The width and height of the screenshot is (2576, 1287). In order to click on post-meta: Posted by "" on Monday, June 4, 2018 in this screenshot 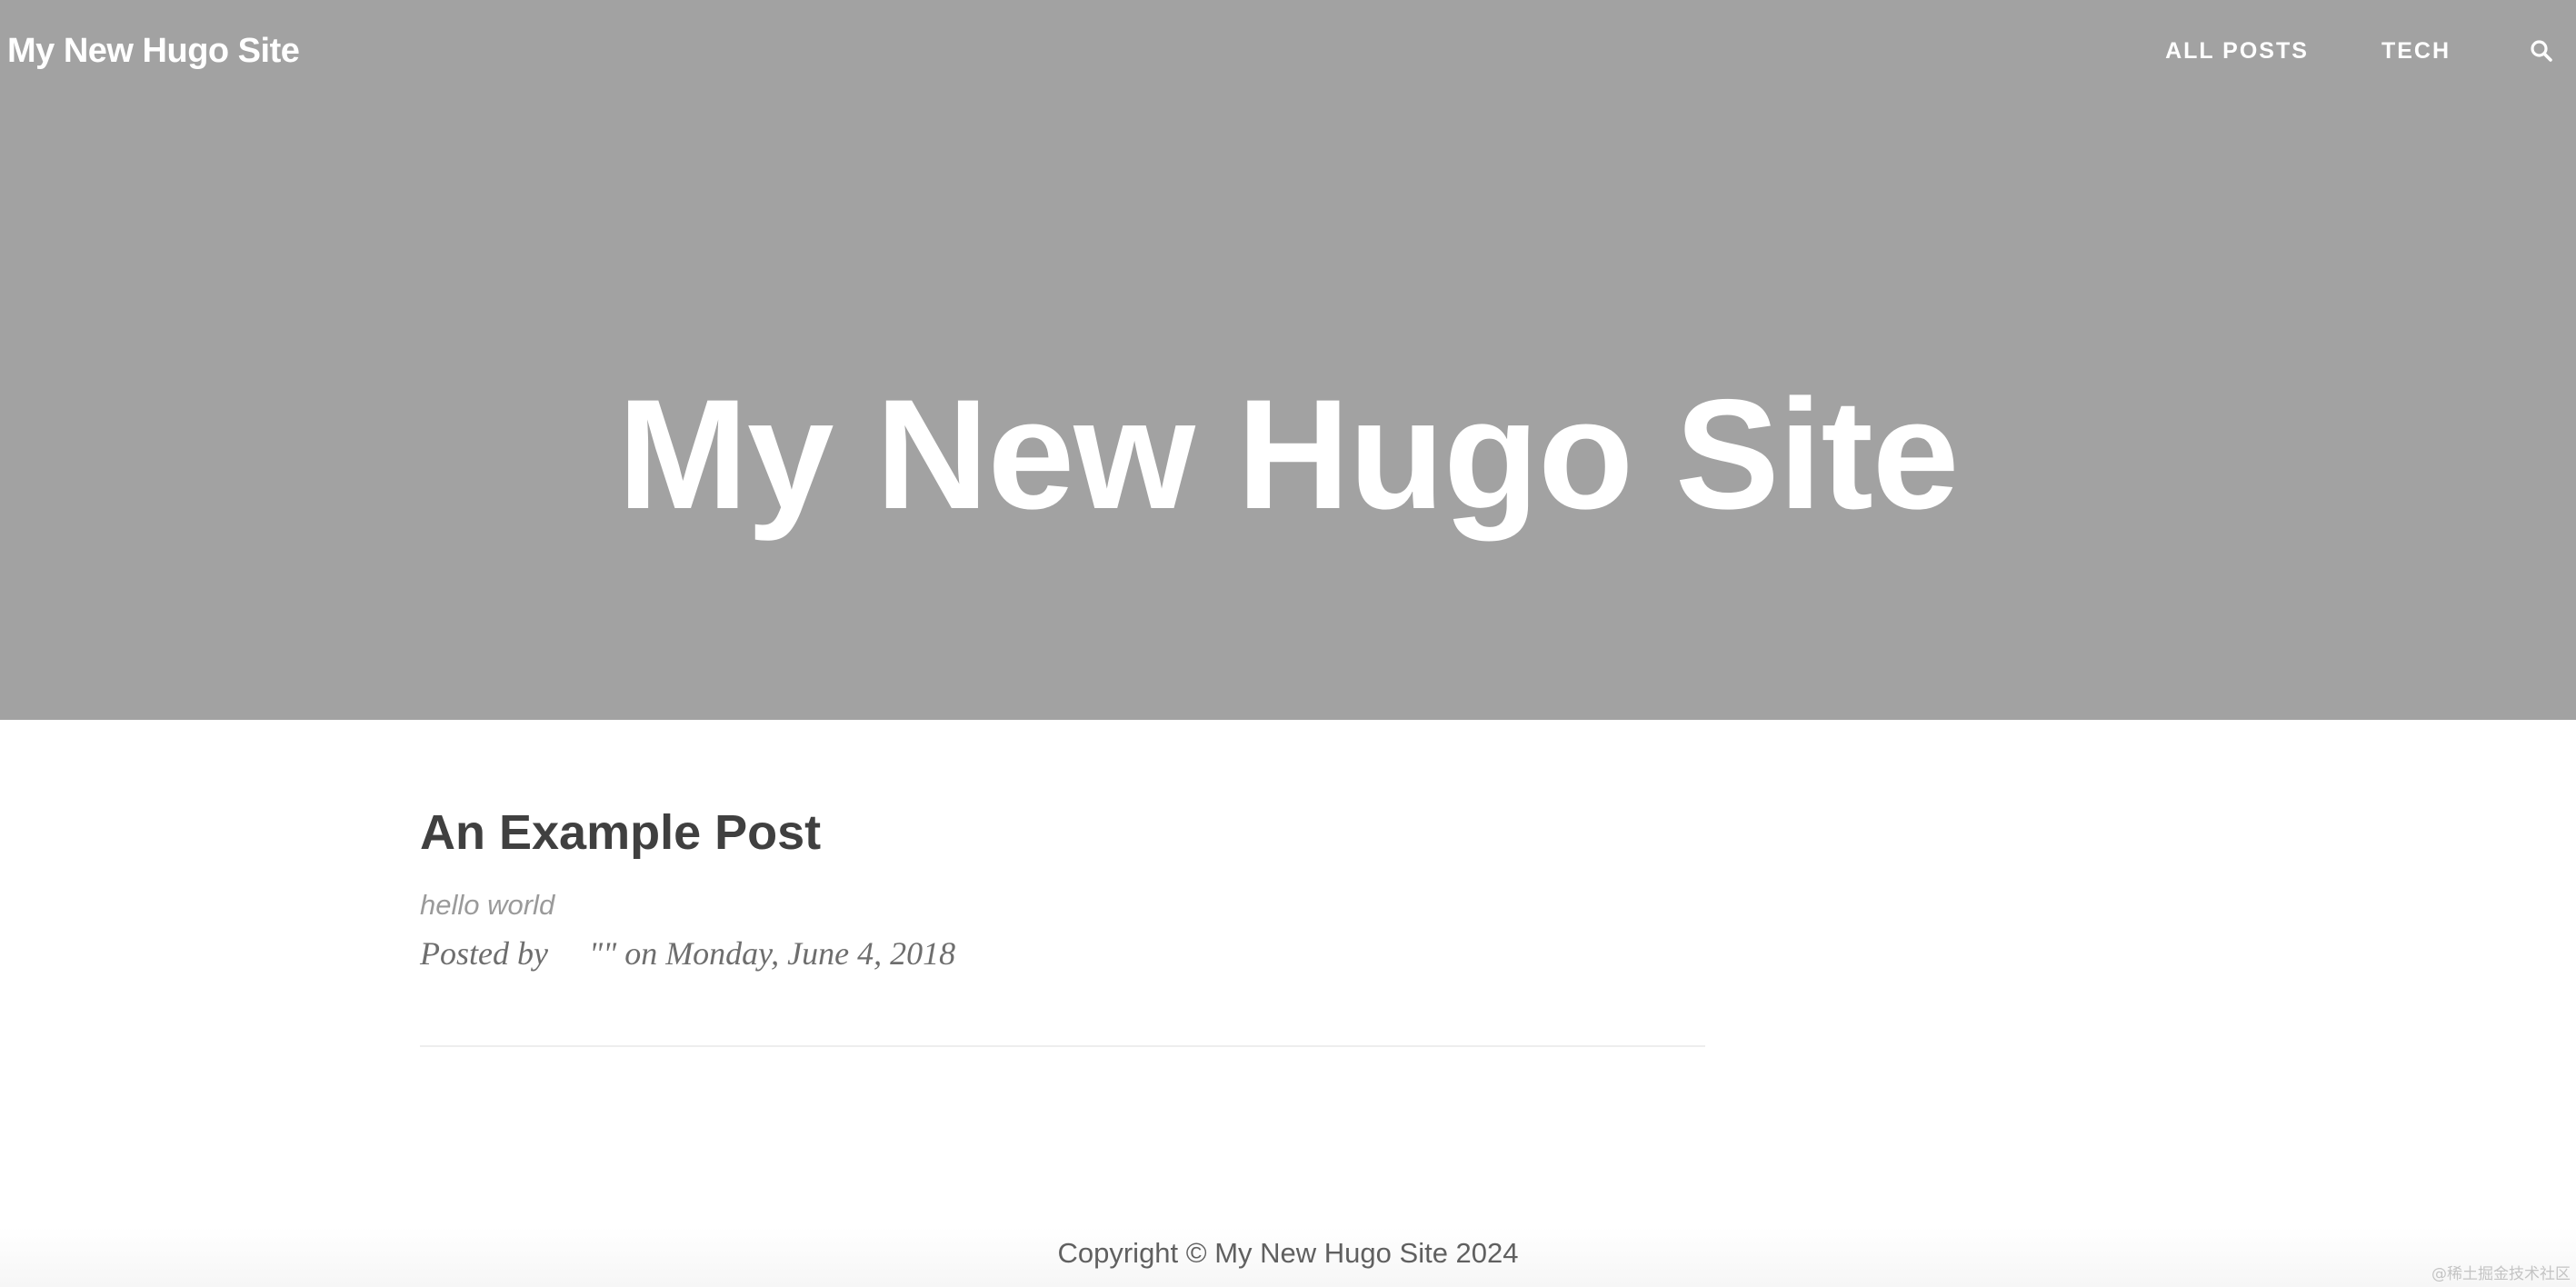, I will do `click(688, 954)`.